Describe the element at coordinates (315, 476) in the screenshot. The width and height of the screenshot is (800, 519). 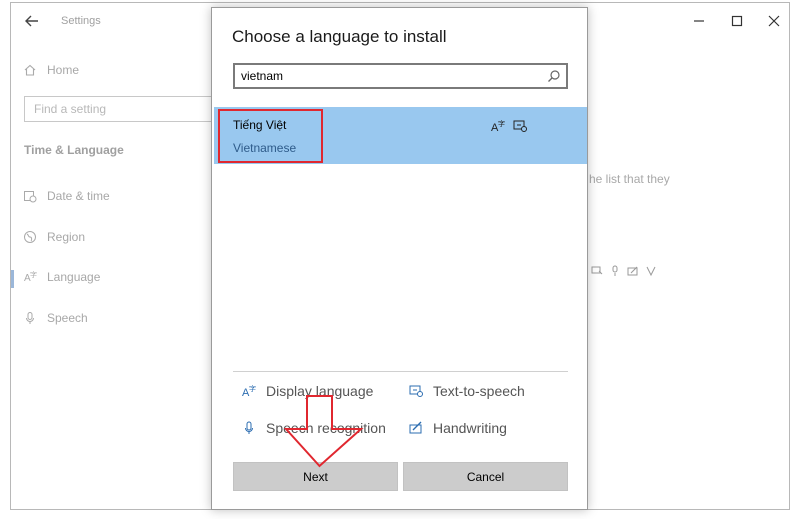
I see `next-button: Next` at that location.